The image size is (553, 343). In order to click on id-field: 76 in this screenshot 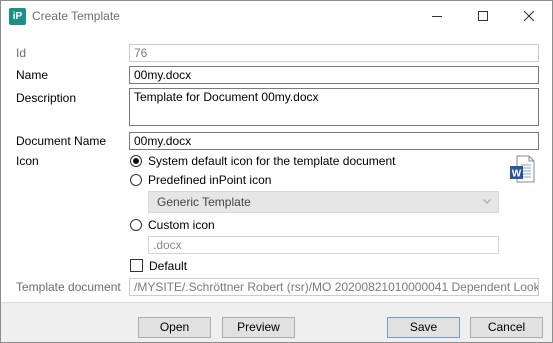, I will do `click(334, 53)`.